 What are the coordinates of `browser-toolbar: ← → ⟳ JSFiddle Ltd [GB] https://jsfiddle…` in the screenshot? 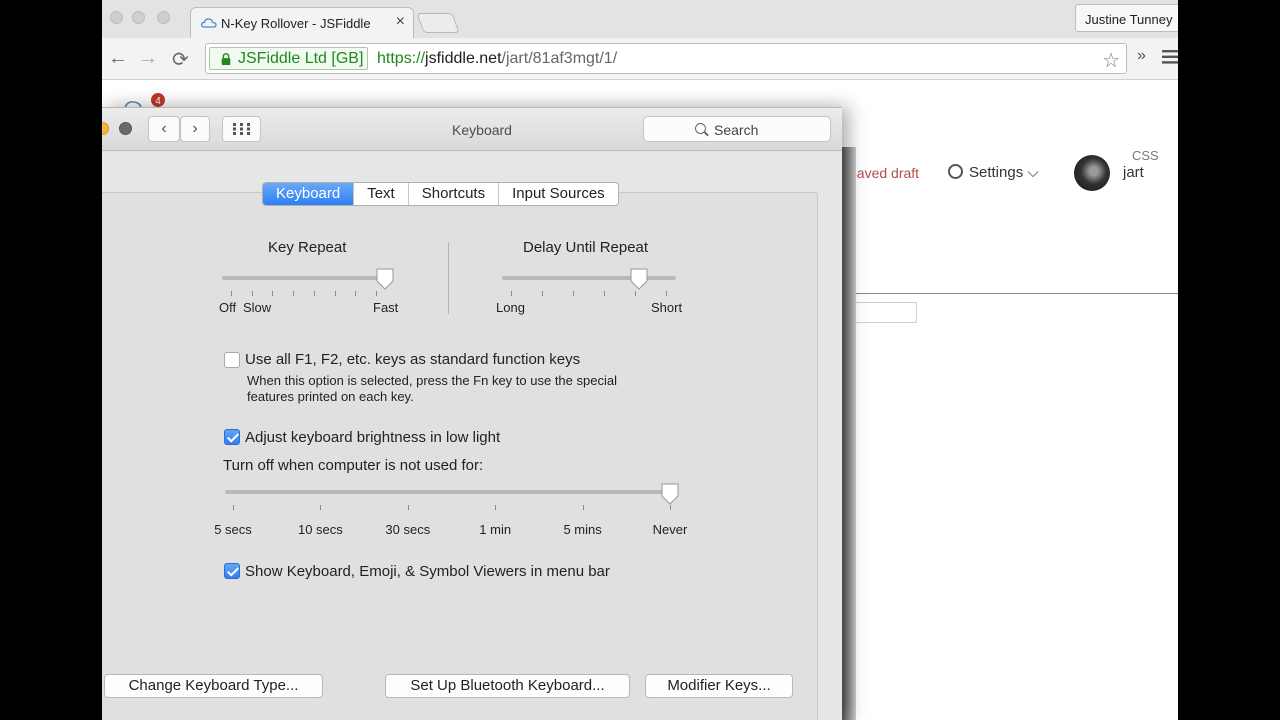 It's located at (640, 59).